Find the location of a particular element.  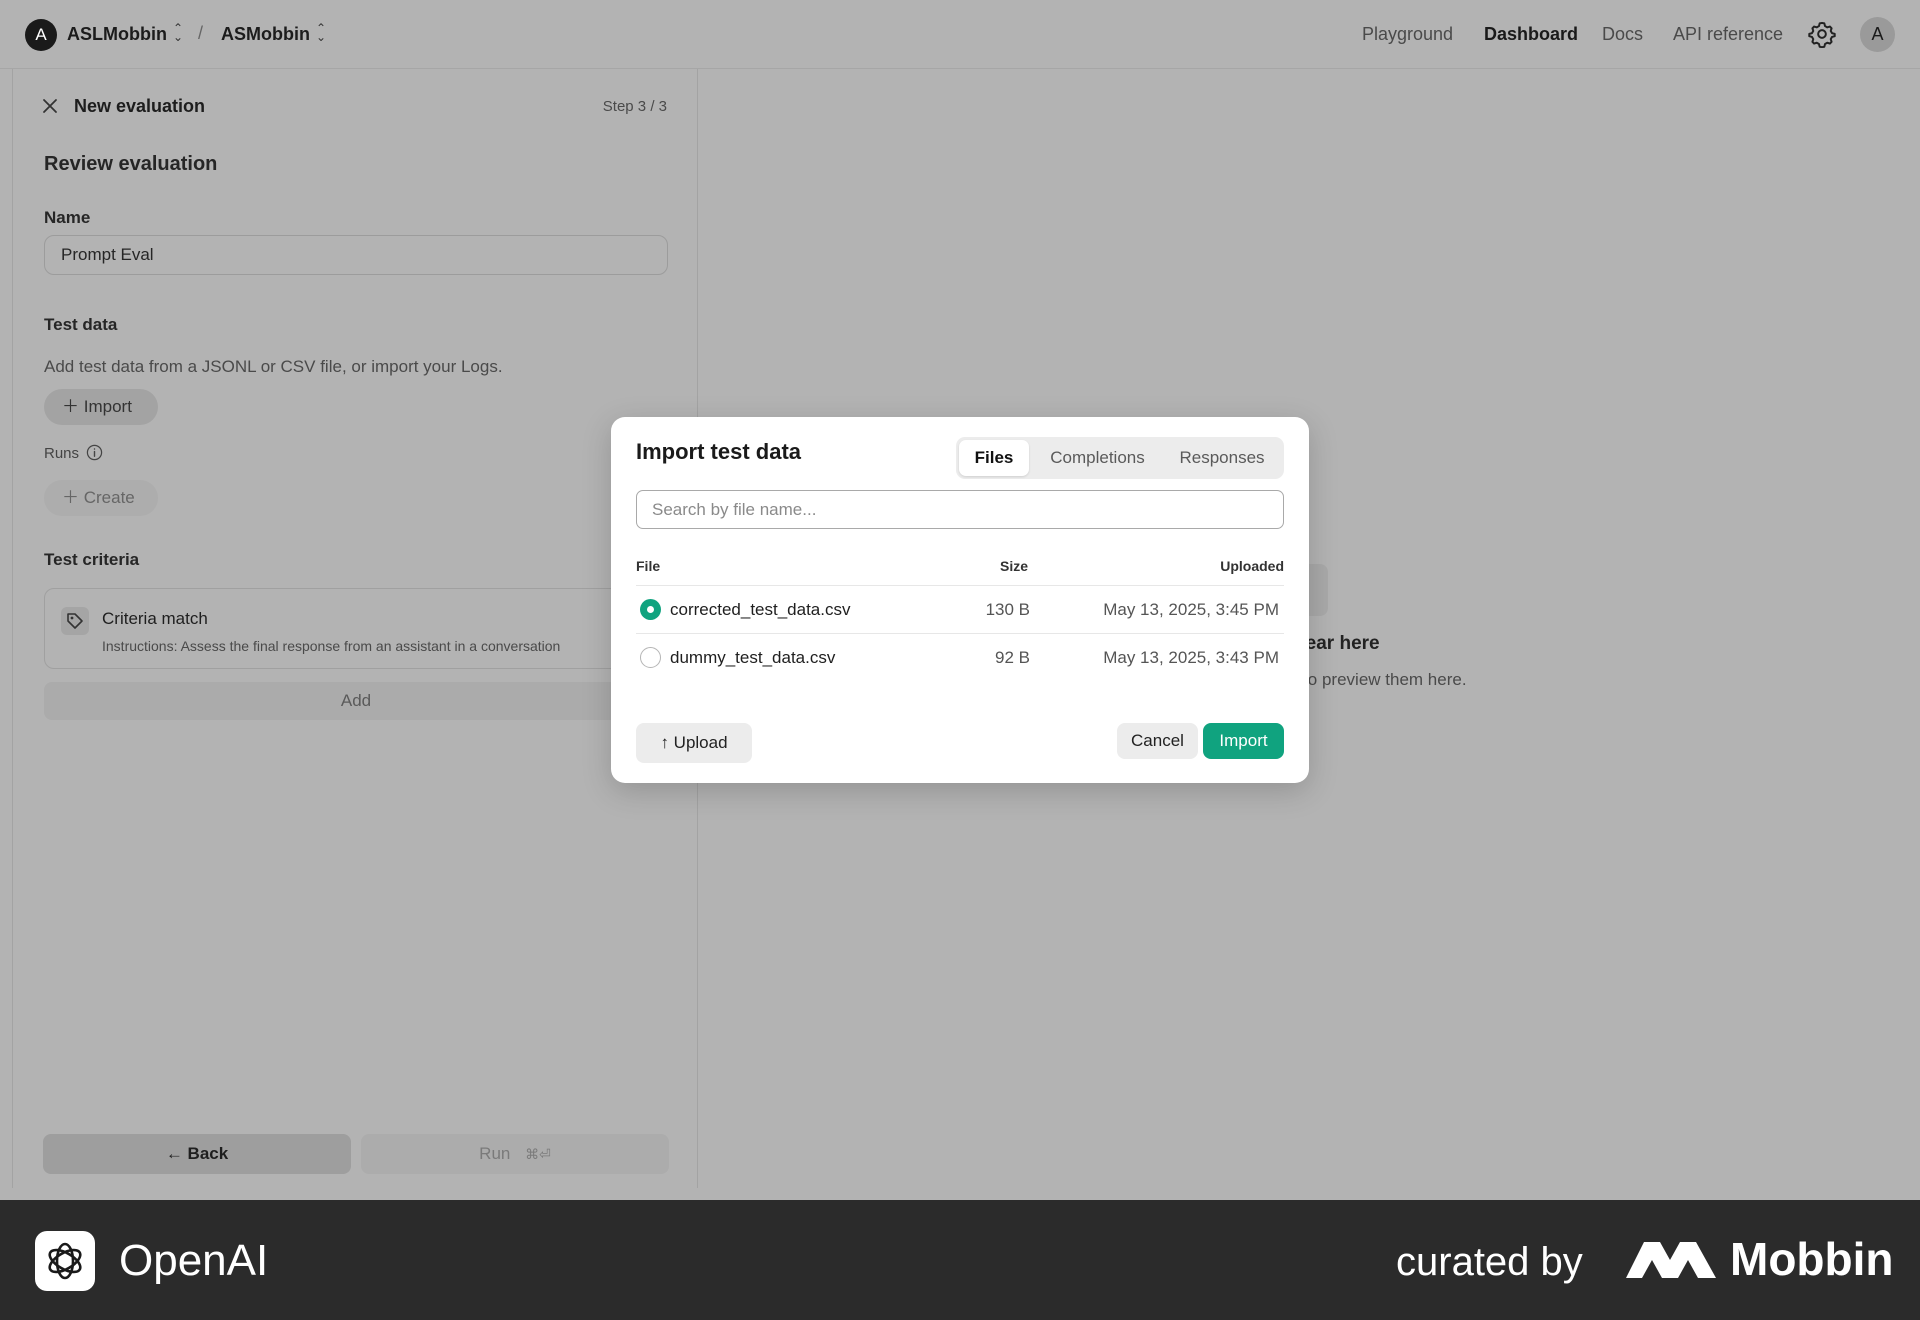

curated-by-text: curated by is located at coordinates (1489, 1262).